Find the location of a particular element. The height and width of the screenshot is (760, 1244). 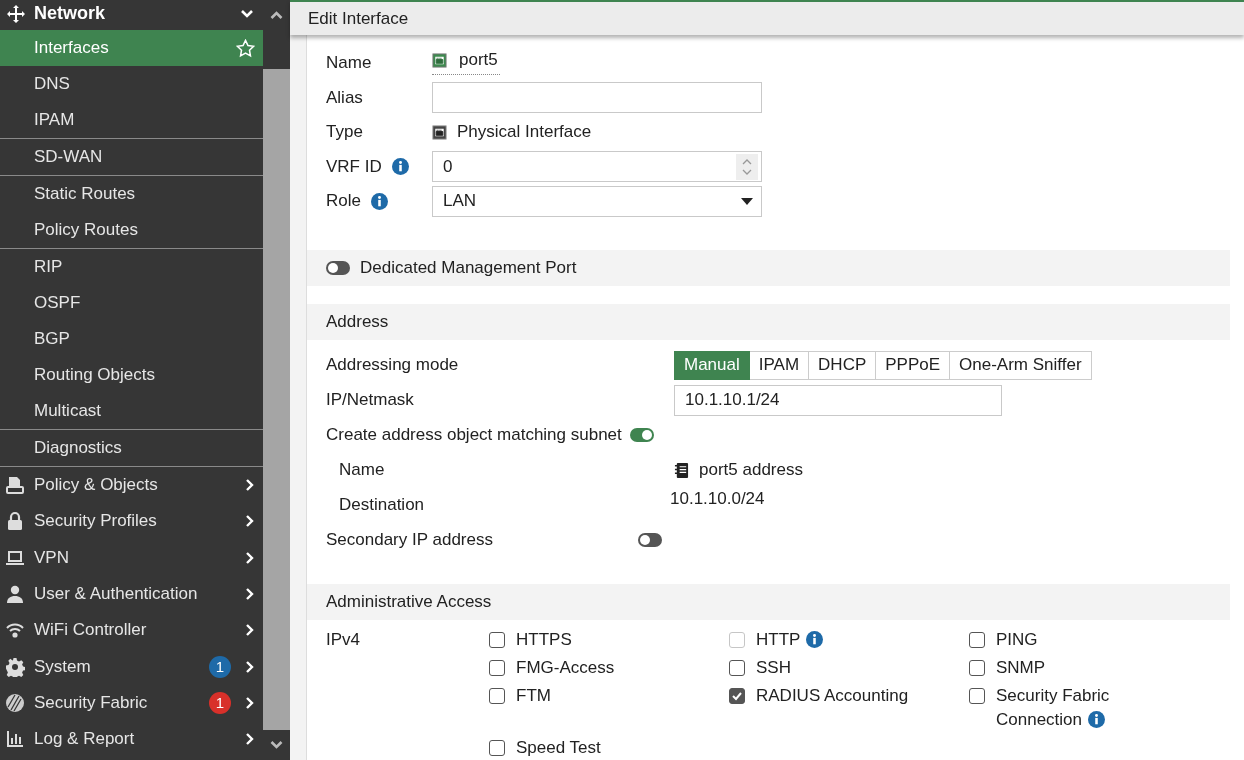

checkbox-label: RADIUS Accounting is located at coordinates (832, 695).